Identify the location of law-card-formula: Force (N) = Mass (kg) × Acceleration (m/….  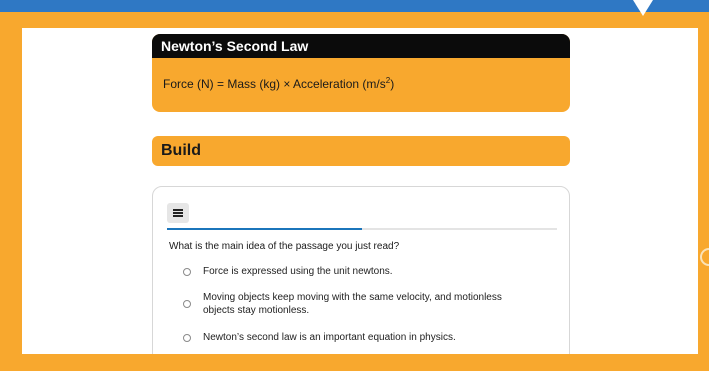
(361, 74).